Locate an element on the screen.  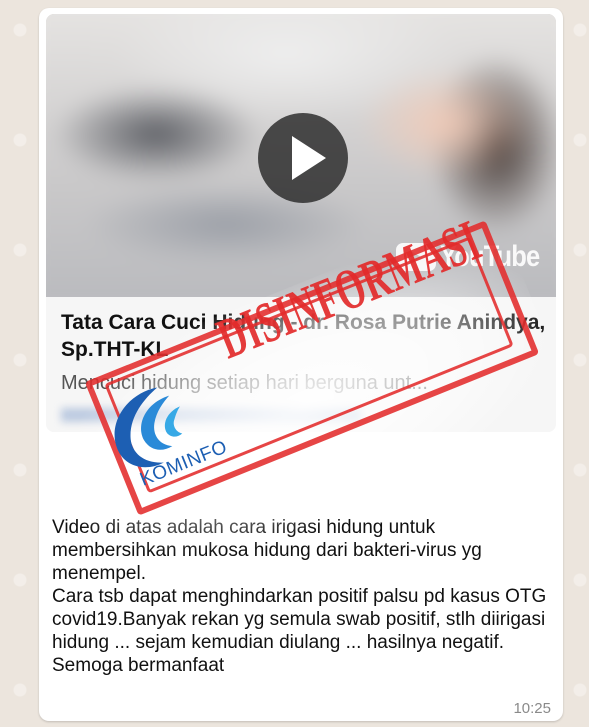
preview-url-blurred is located at coordinates (211, 415).